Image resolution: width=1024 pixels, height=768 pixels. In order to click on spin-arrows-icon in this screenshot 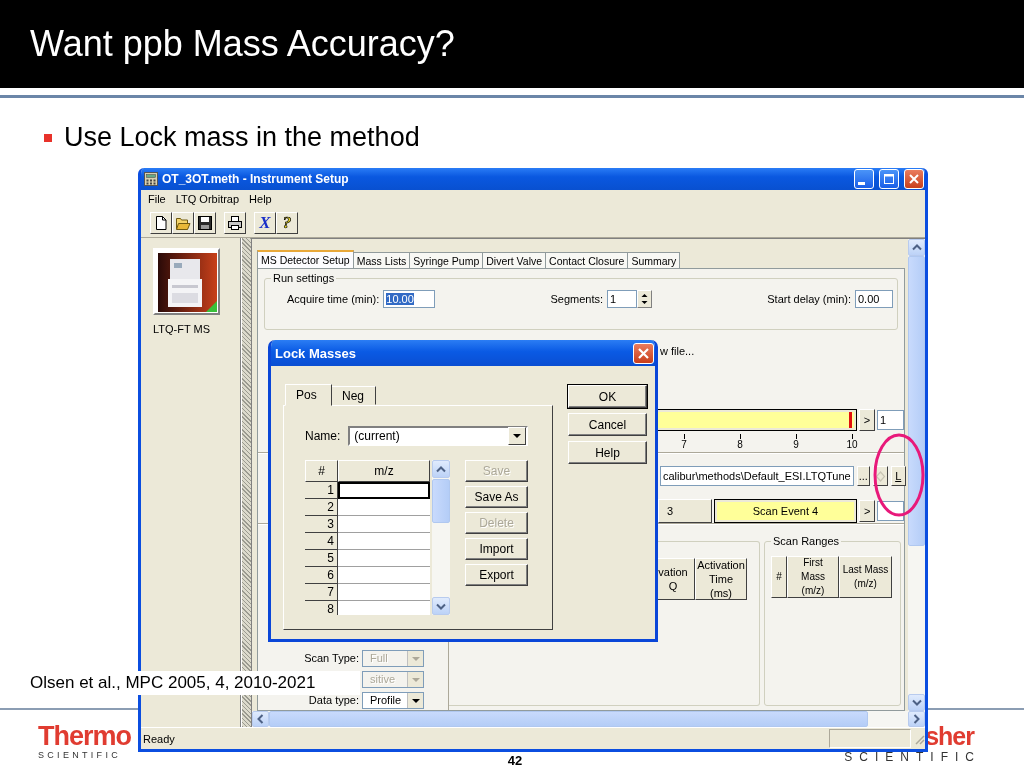, I will do `click(645, 299)`.